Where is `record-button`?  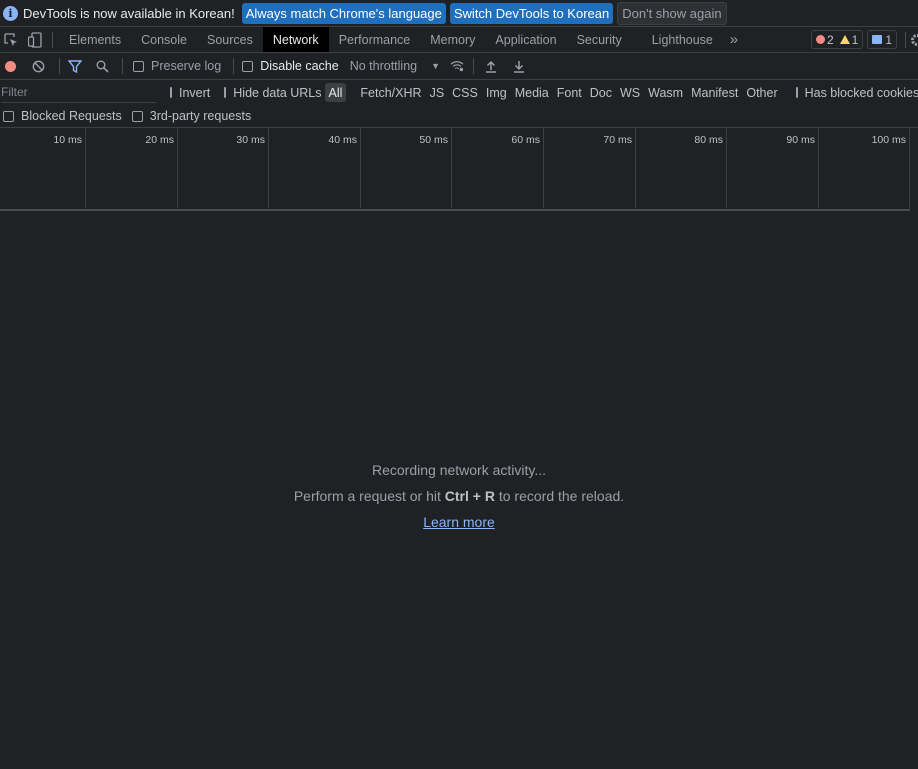 record-button is located at coordinates (10, 66).